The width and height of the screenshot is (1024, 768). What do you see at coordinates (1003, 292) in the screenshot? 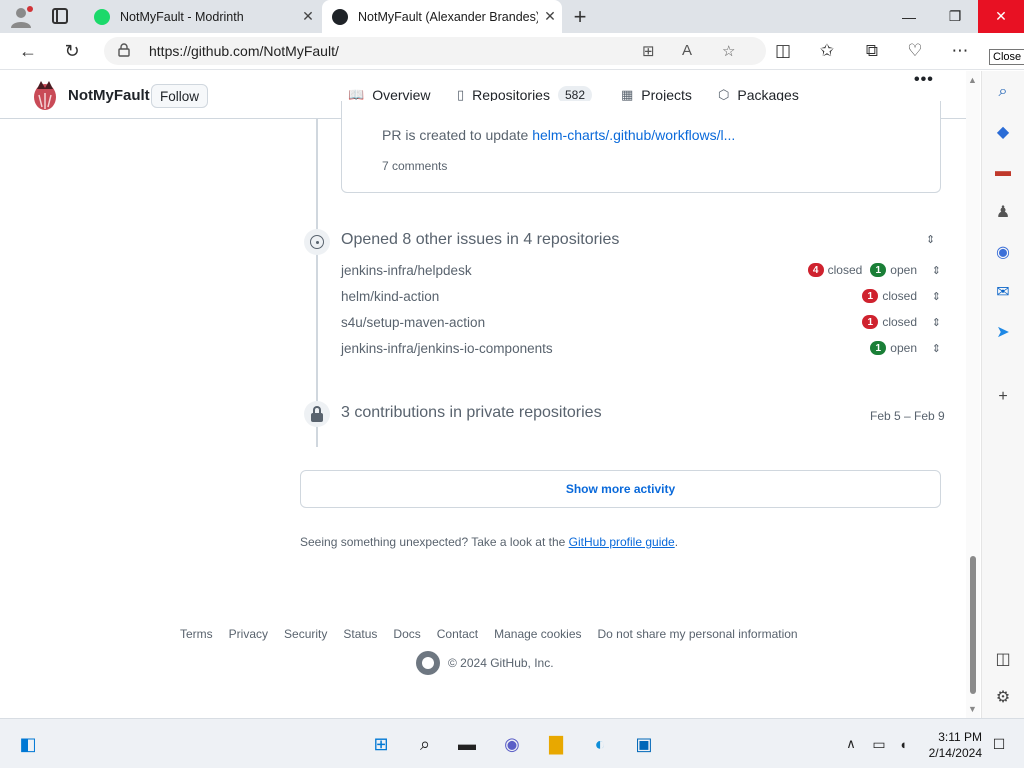
I see `outlook-icon: ✉` at bounding box center [1003, 292].